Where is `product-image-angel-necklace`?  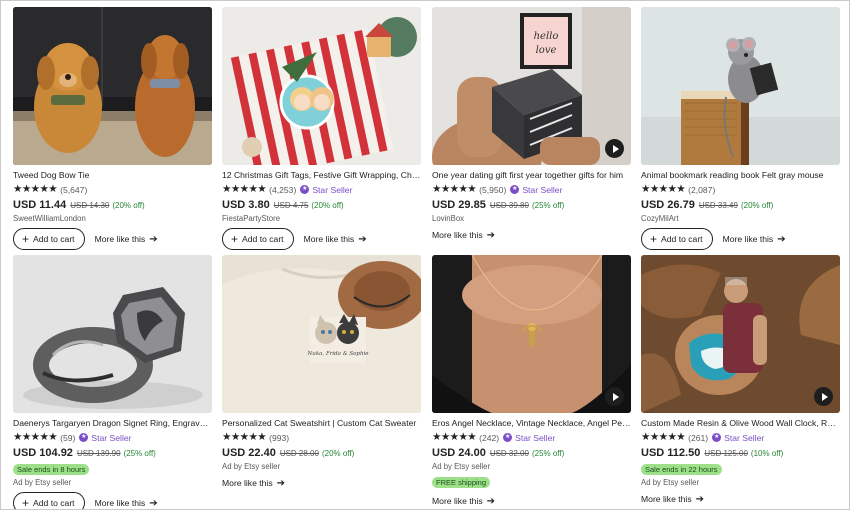 product-image-angel-necklace is located at coordinates (531, 334).